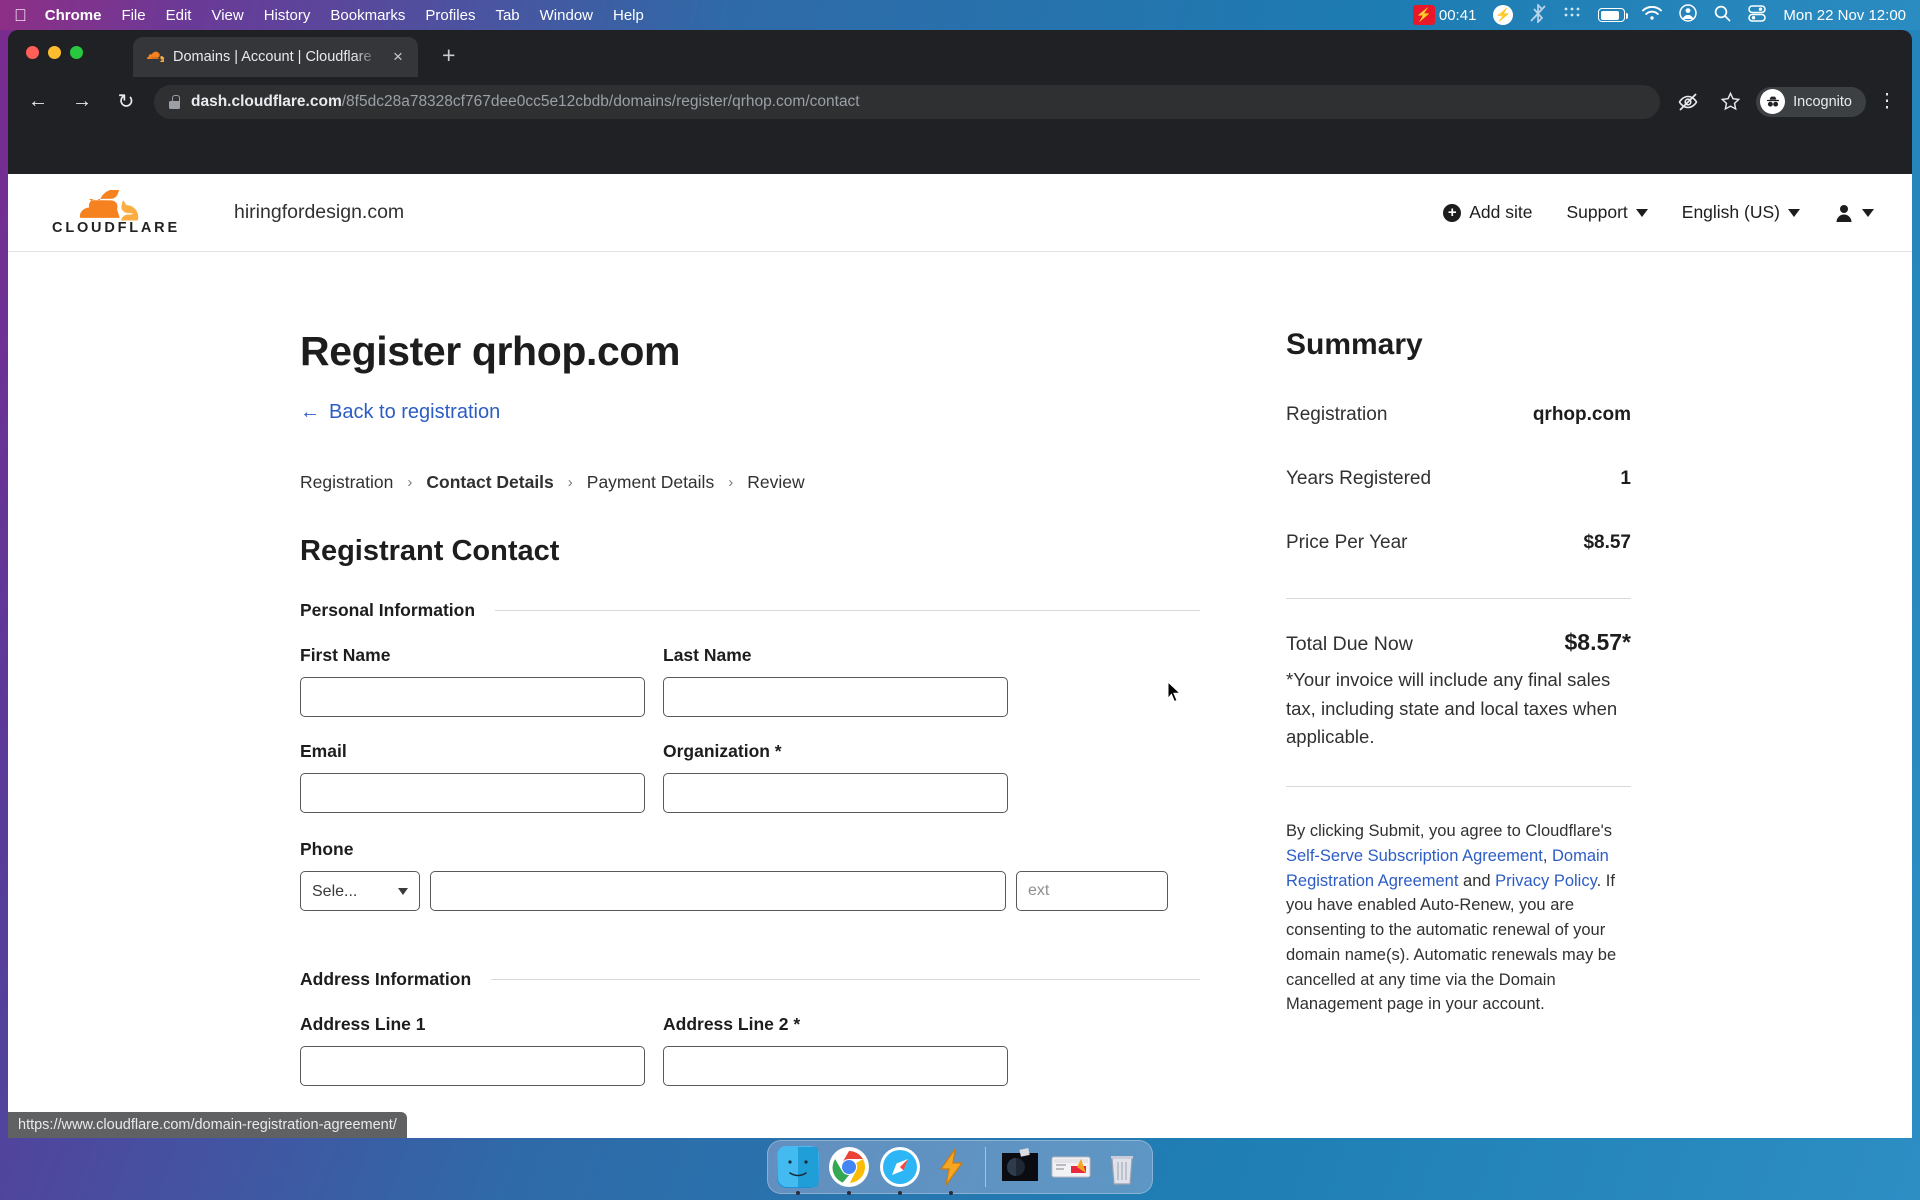 This screenshot has height=1200, width=1920. I want to click on phone-extension-input, so click(1092, 891).